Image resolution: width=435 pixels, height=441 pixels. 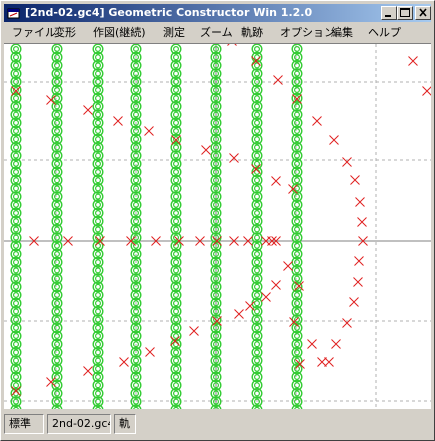 I want to click on status-bar: 標準 2nd-02.gc4 軌, so click(x=217, y=425).